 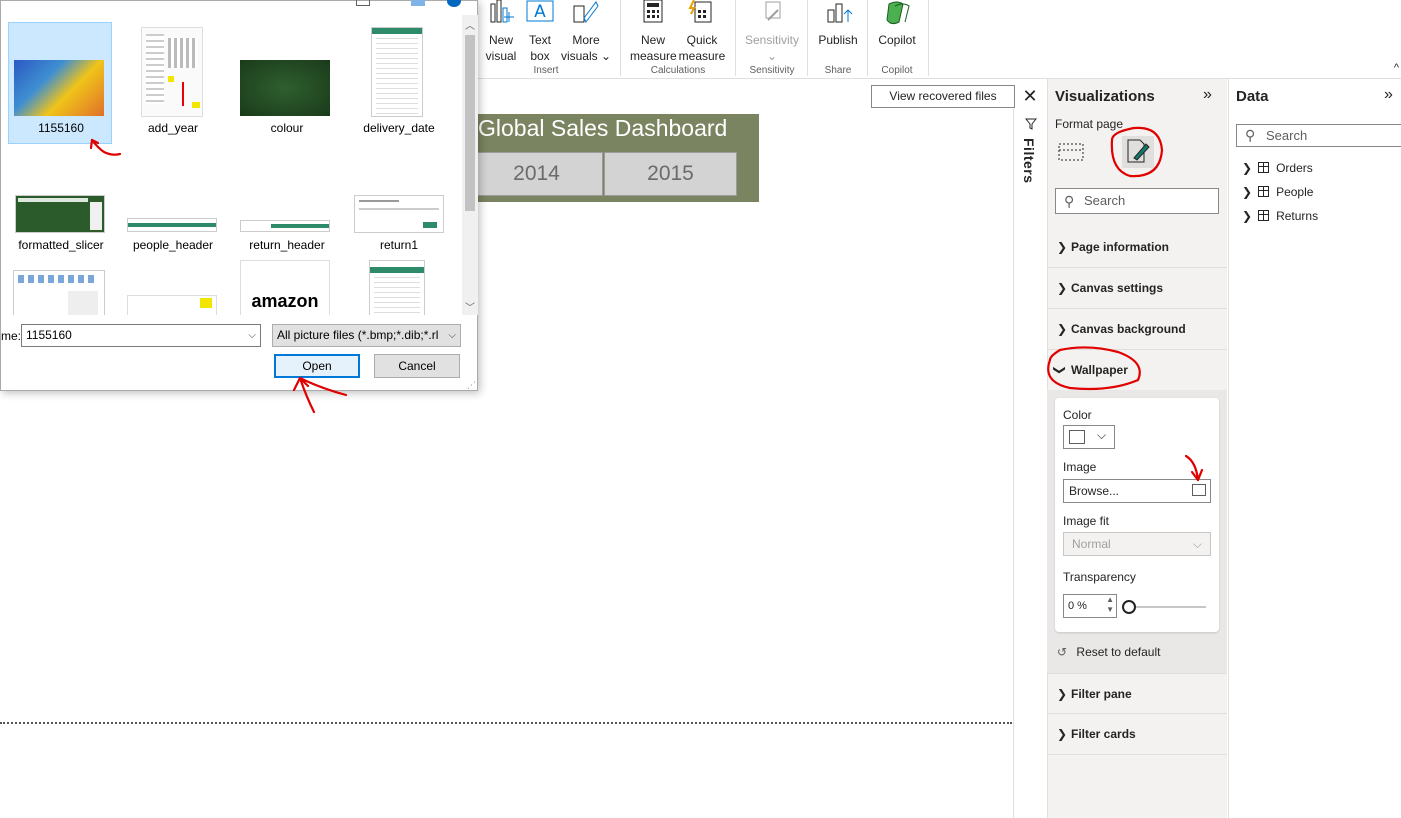 What do you see at coordinates (653, 56) in the screenshot?
I see `new-measure-label-2: measure` at bounding box center [653, 56].